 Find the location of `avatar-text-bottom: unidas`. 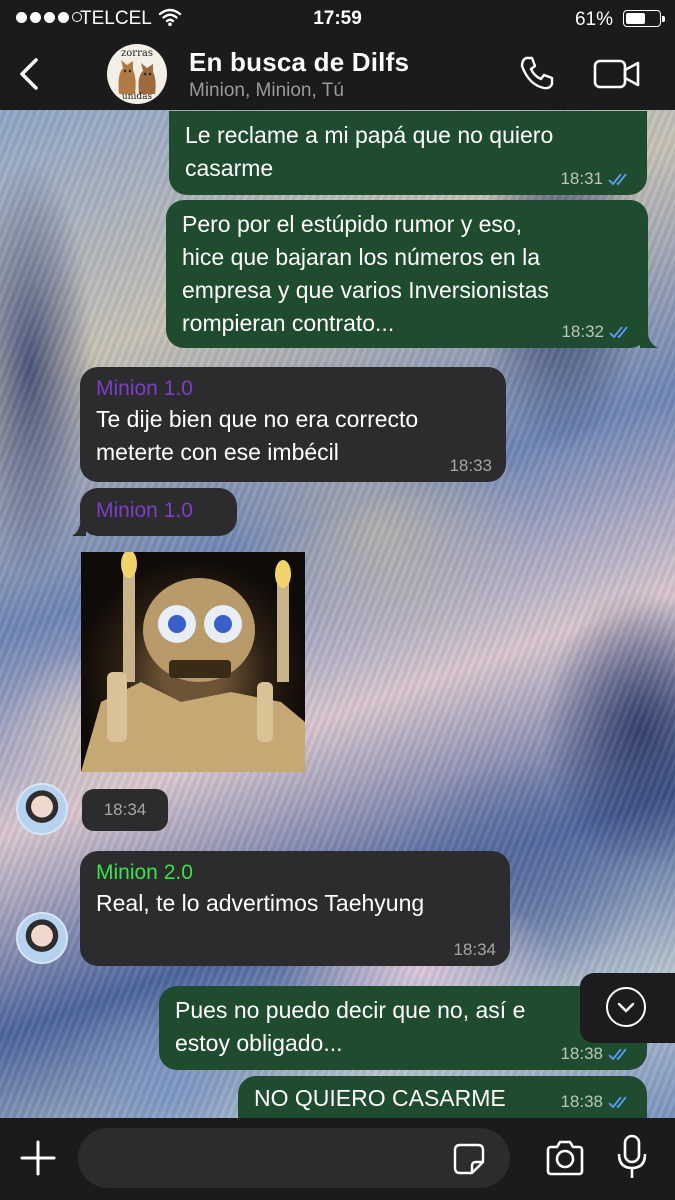

avatar-text-bottom: unidas is located at coordinates (137, 97).